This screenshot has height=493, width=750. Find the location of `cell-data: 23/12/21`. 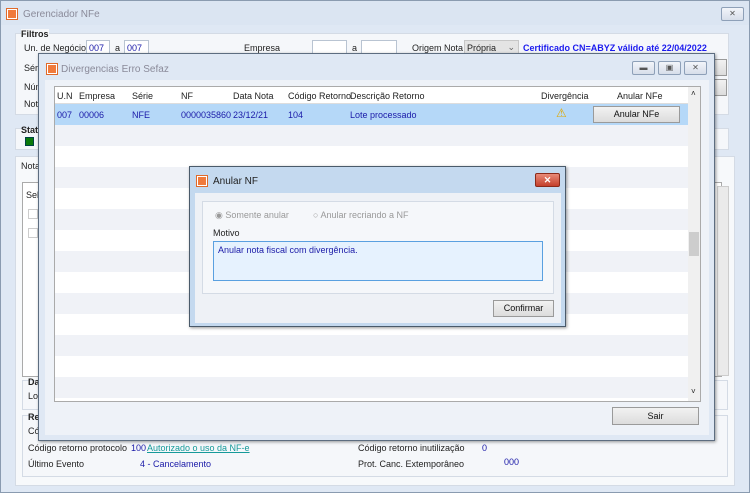

cell-data: 23/12/21 is located at coordinates (251, 115).